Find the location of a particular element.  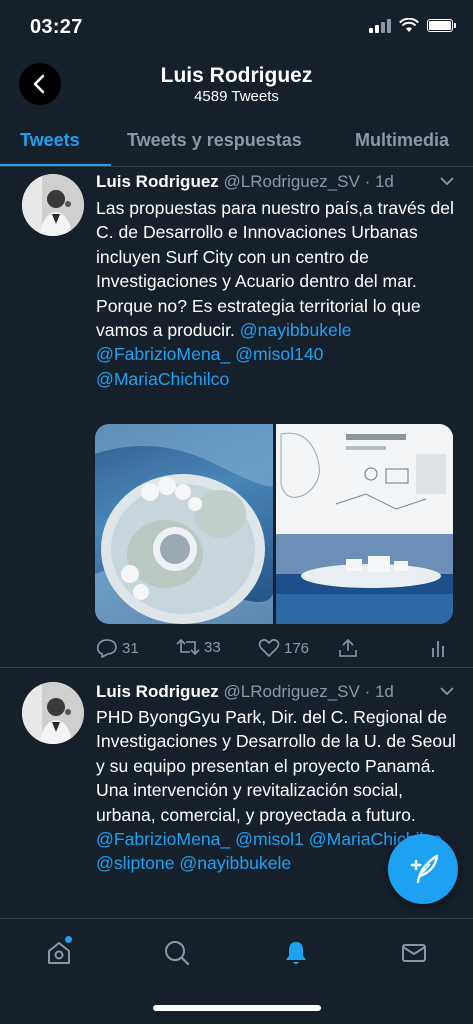

retweet-icon is located at coordinates (188, 647).